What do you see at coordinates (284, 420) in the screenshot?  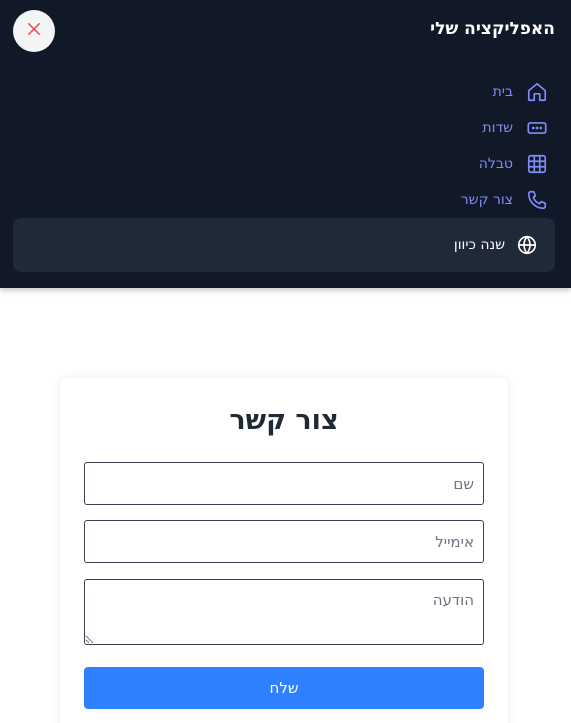 I see `contact-form-title: צור קשר` at bounding box center [284, 420].